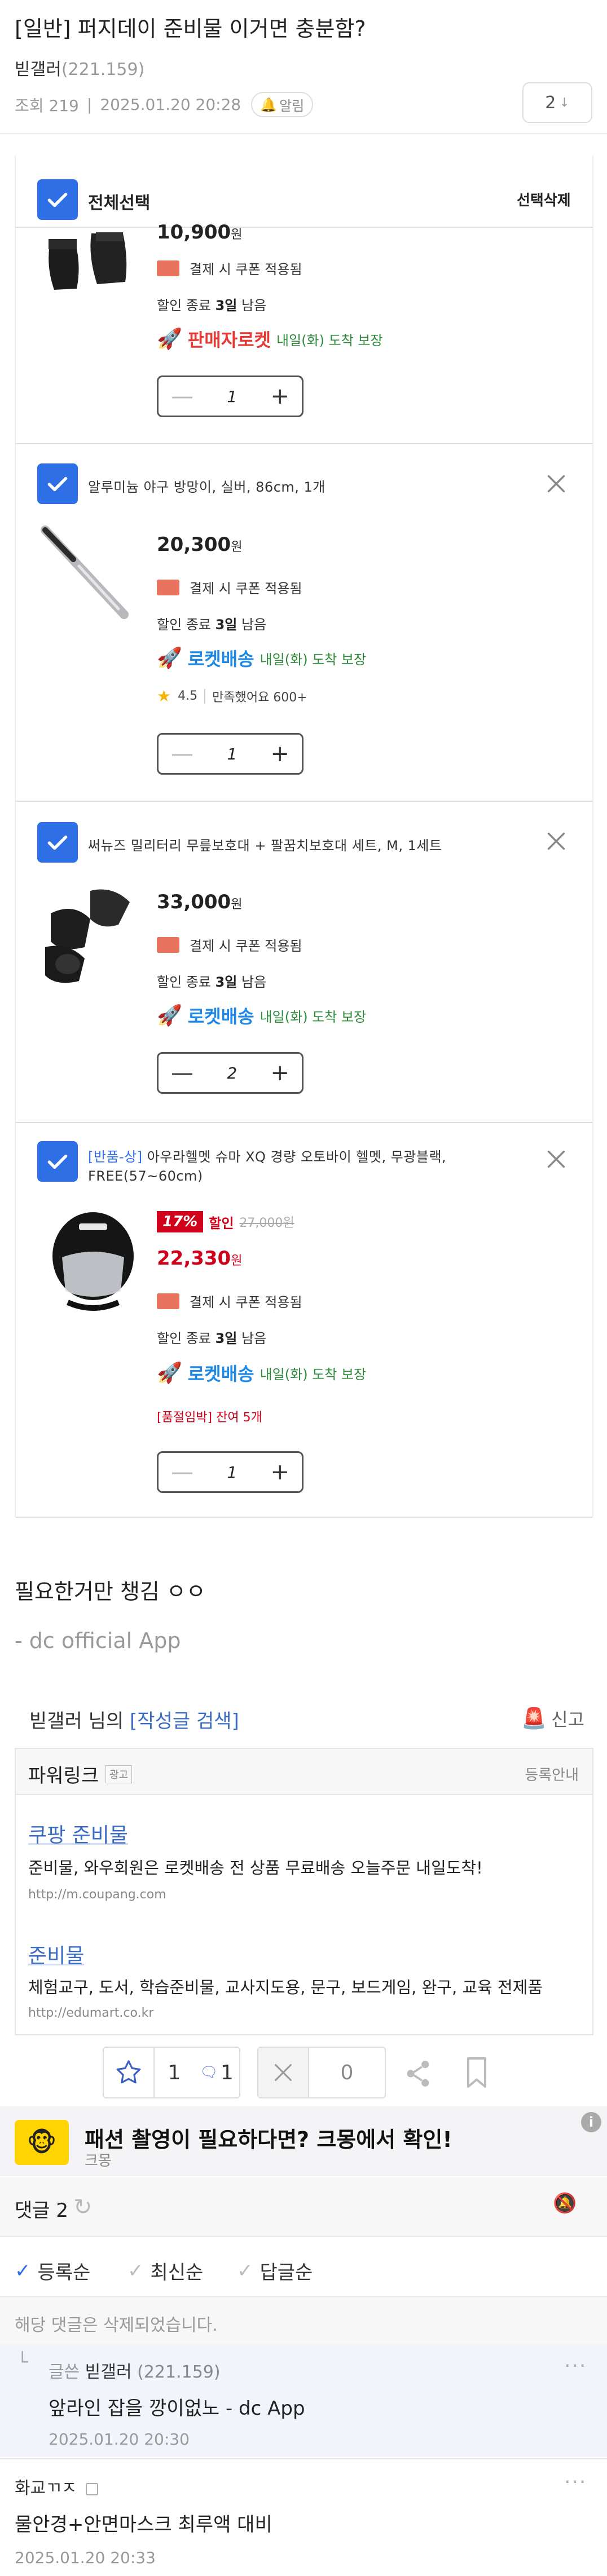 Image resolution: width=607 pixels, height=2576 pixels. What do you see at coordinates (103, 69) in the screenshot?
I see `author-ip: (221.159)` at bounding box center [103, 69].